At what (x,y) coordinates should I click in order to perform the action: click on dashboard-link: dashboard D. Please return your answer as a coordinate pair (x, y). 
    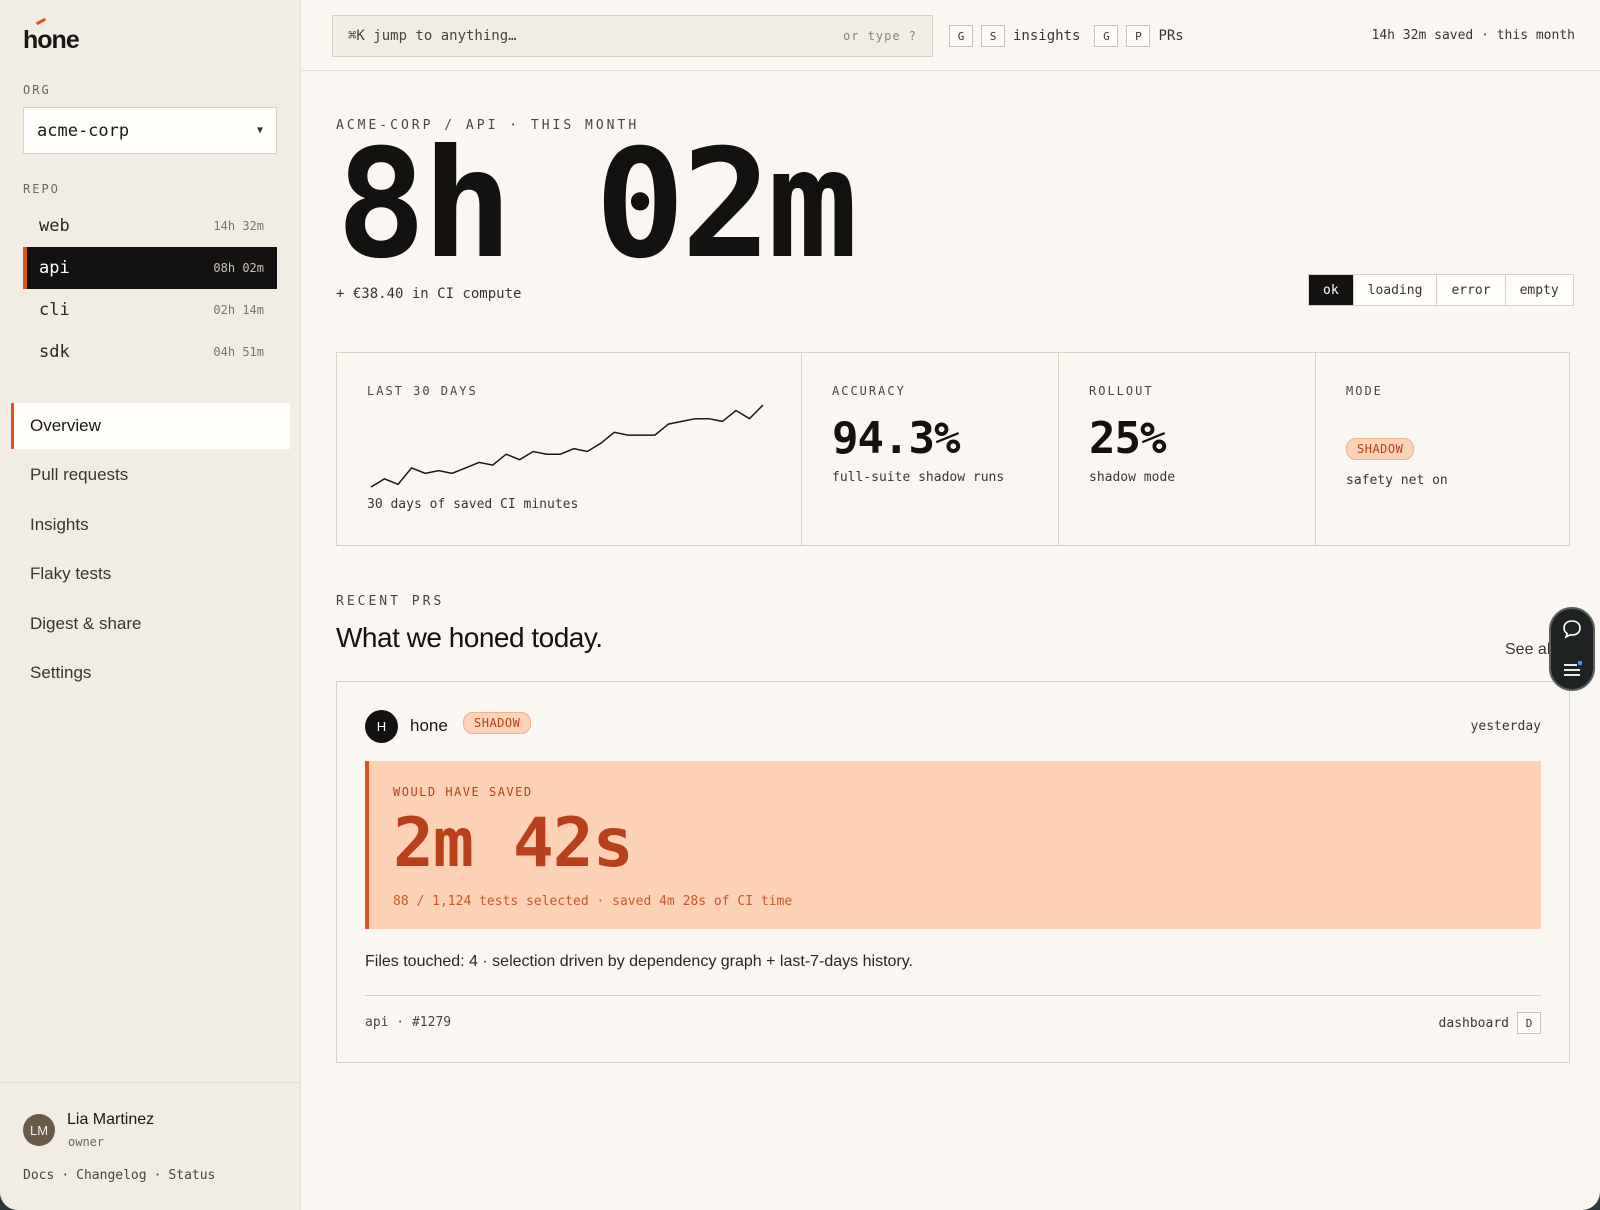
    Looking at the image, I should click on (1490, 1023).